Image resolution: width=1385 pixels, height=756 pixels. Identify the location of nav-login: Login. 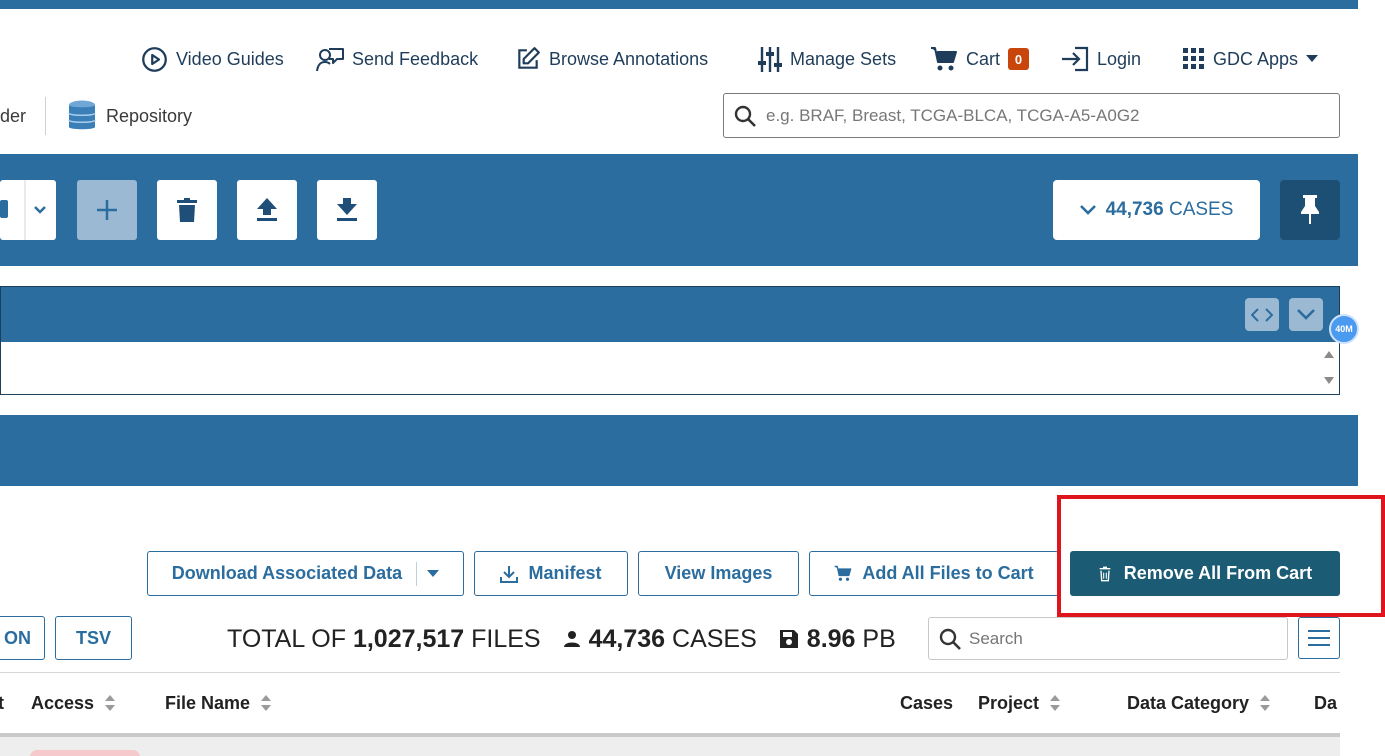
(1101, 59).